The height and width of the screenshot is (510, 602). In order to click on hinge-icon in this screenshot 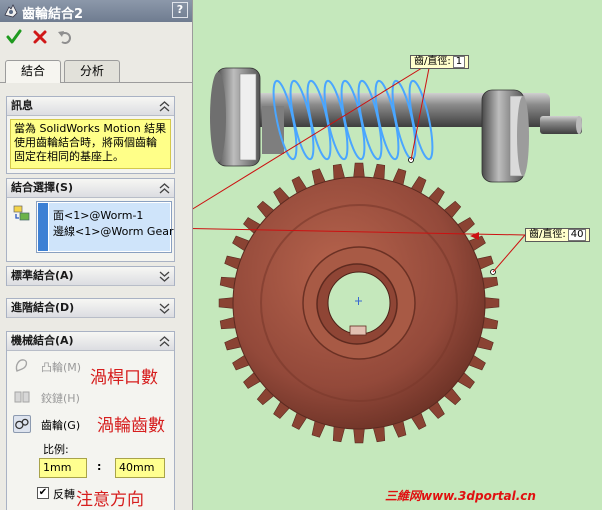, I will do `click(22, 397)`.